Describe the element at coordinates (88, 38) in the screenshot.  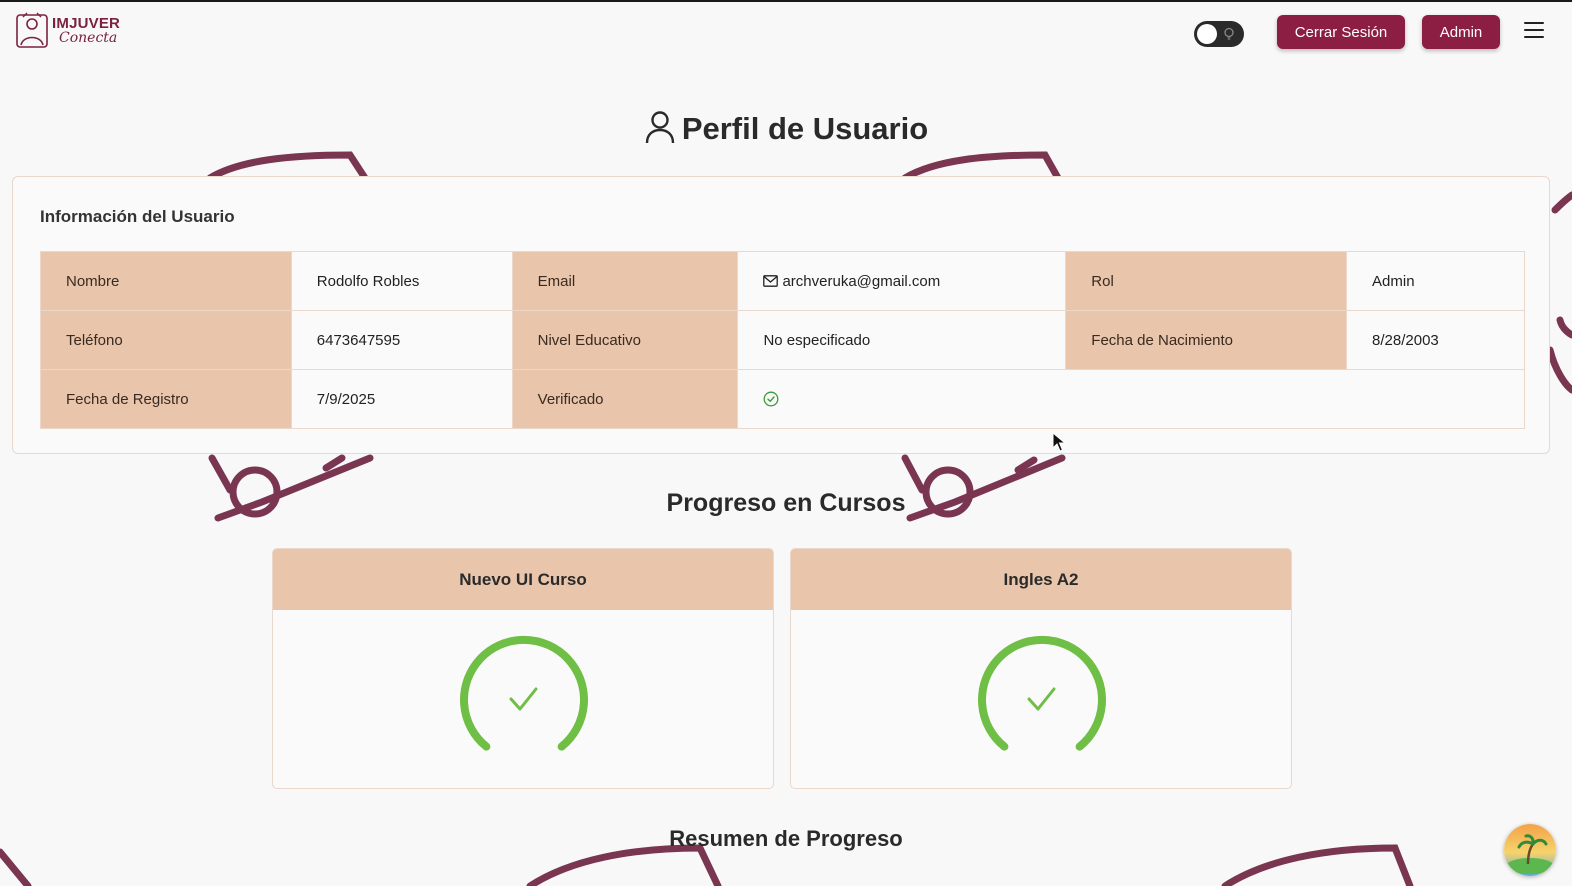
I see `logo-subtitle: Conecta` at that location.